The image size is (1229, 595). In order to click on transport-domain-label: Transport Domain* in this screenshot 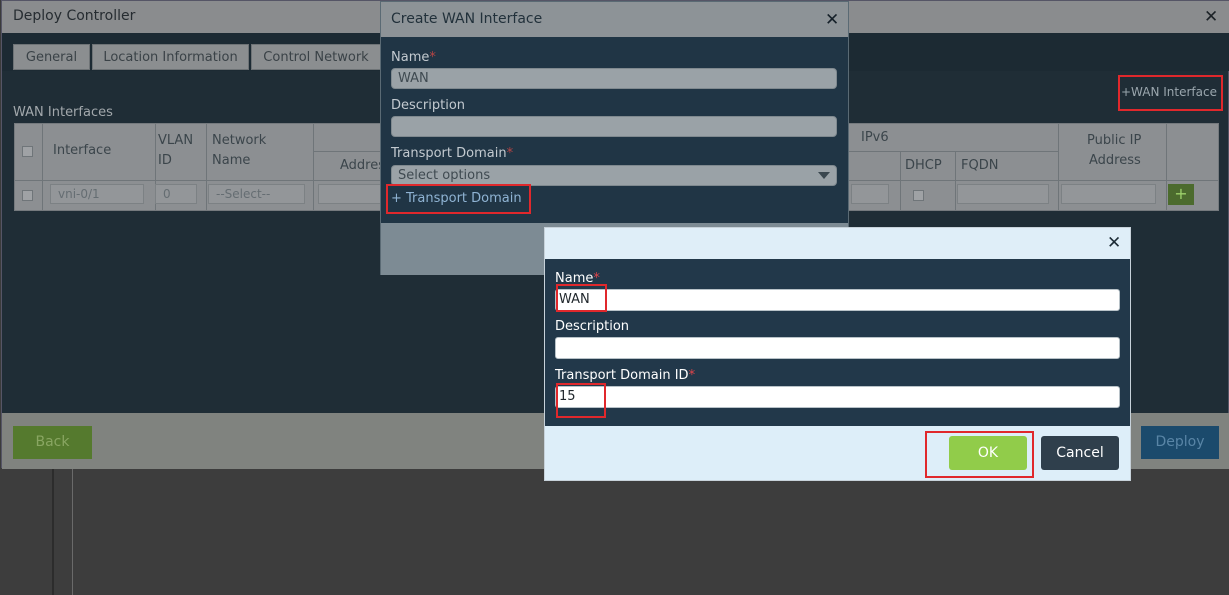, I will do `click(452, 153)`.